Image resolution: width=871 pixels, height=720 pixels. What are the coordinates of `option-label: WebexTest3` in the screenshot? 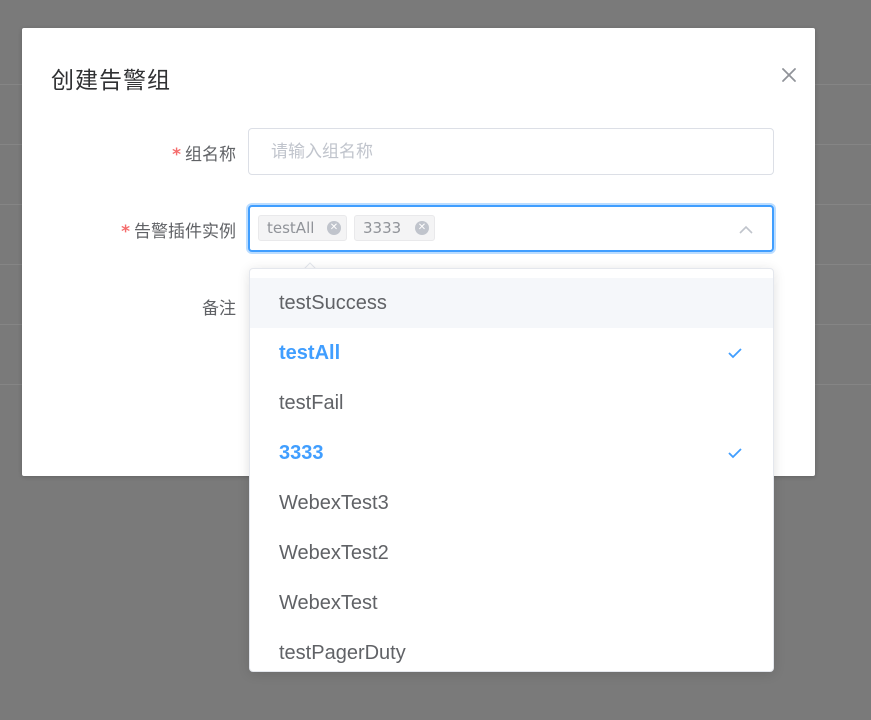 It's located at (334, 503).